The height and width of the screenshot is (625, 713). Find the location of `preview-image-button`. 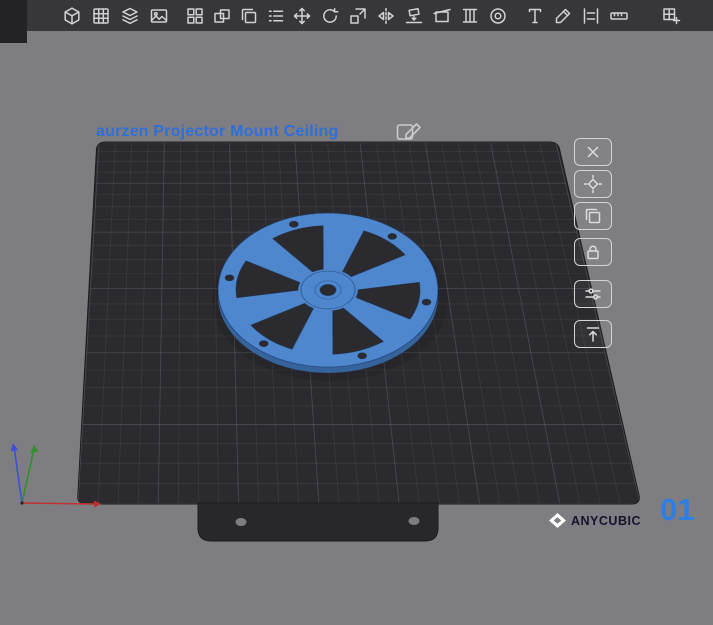

preview-image-button is located at coordinates (159, 16).